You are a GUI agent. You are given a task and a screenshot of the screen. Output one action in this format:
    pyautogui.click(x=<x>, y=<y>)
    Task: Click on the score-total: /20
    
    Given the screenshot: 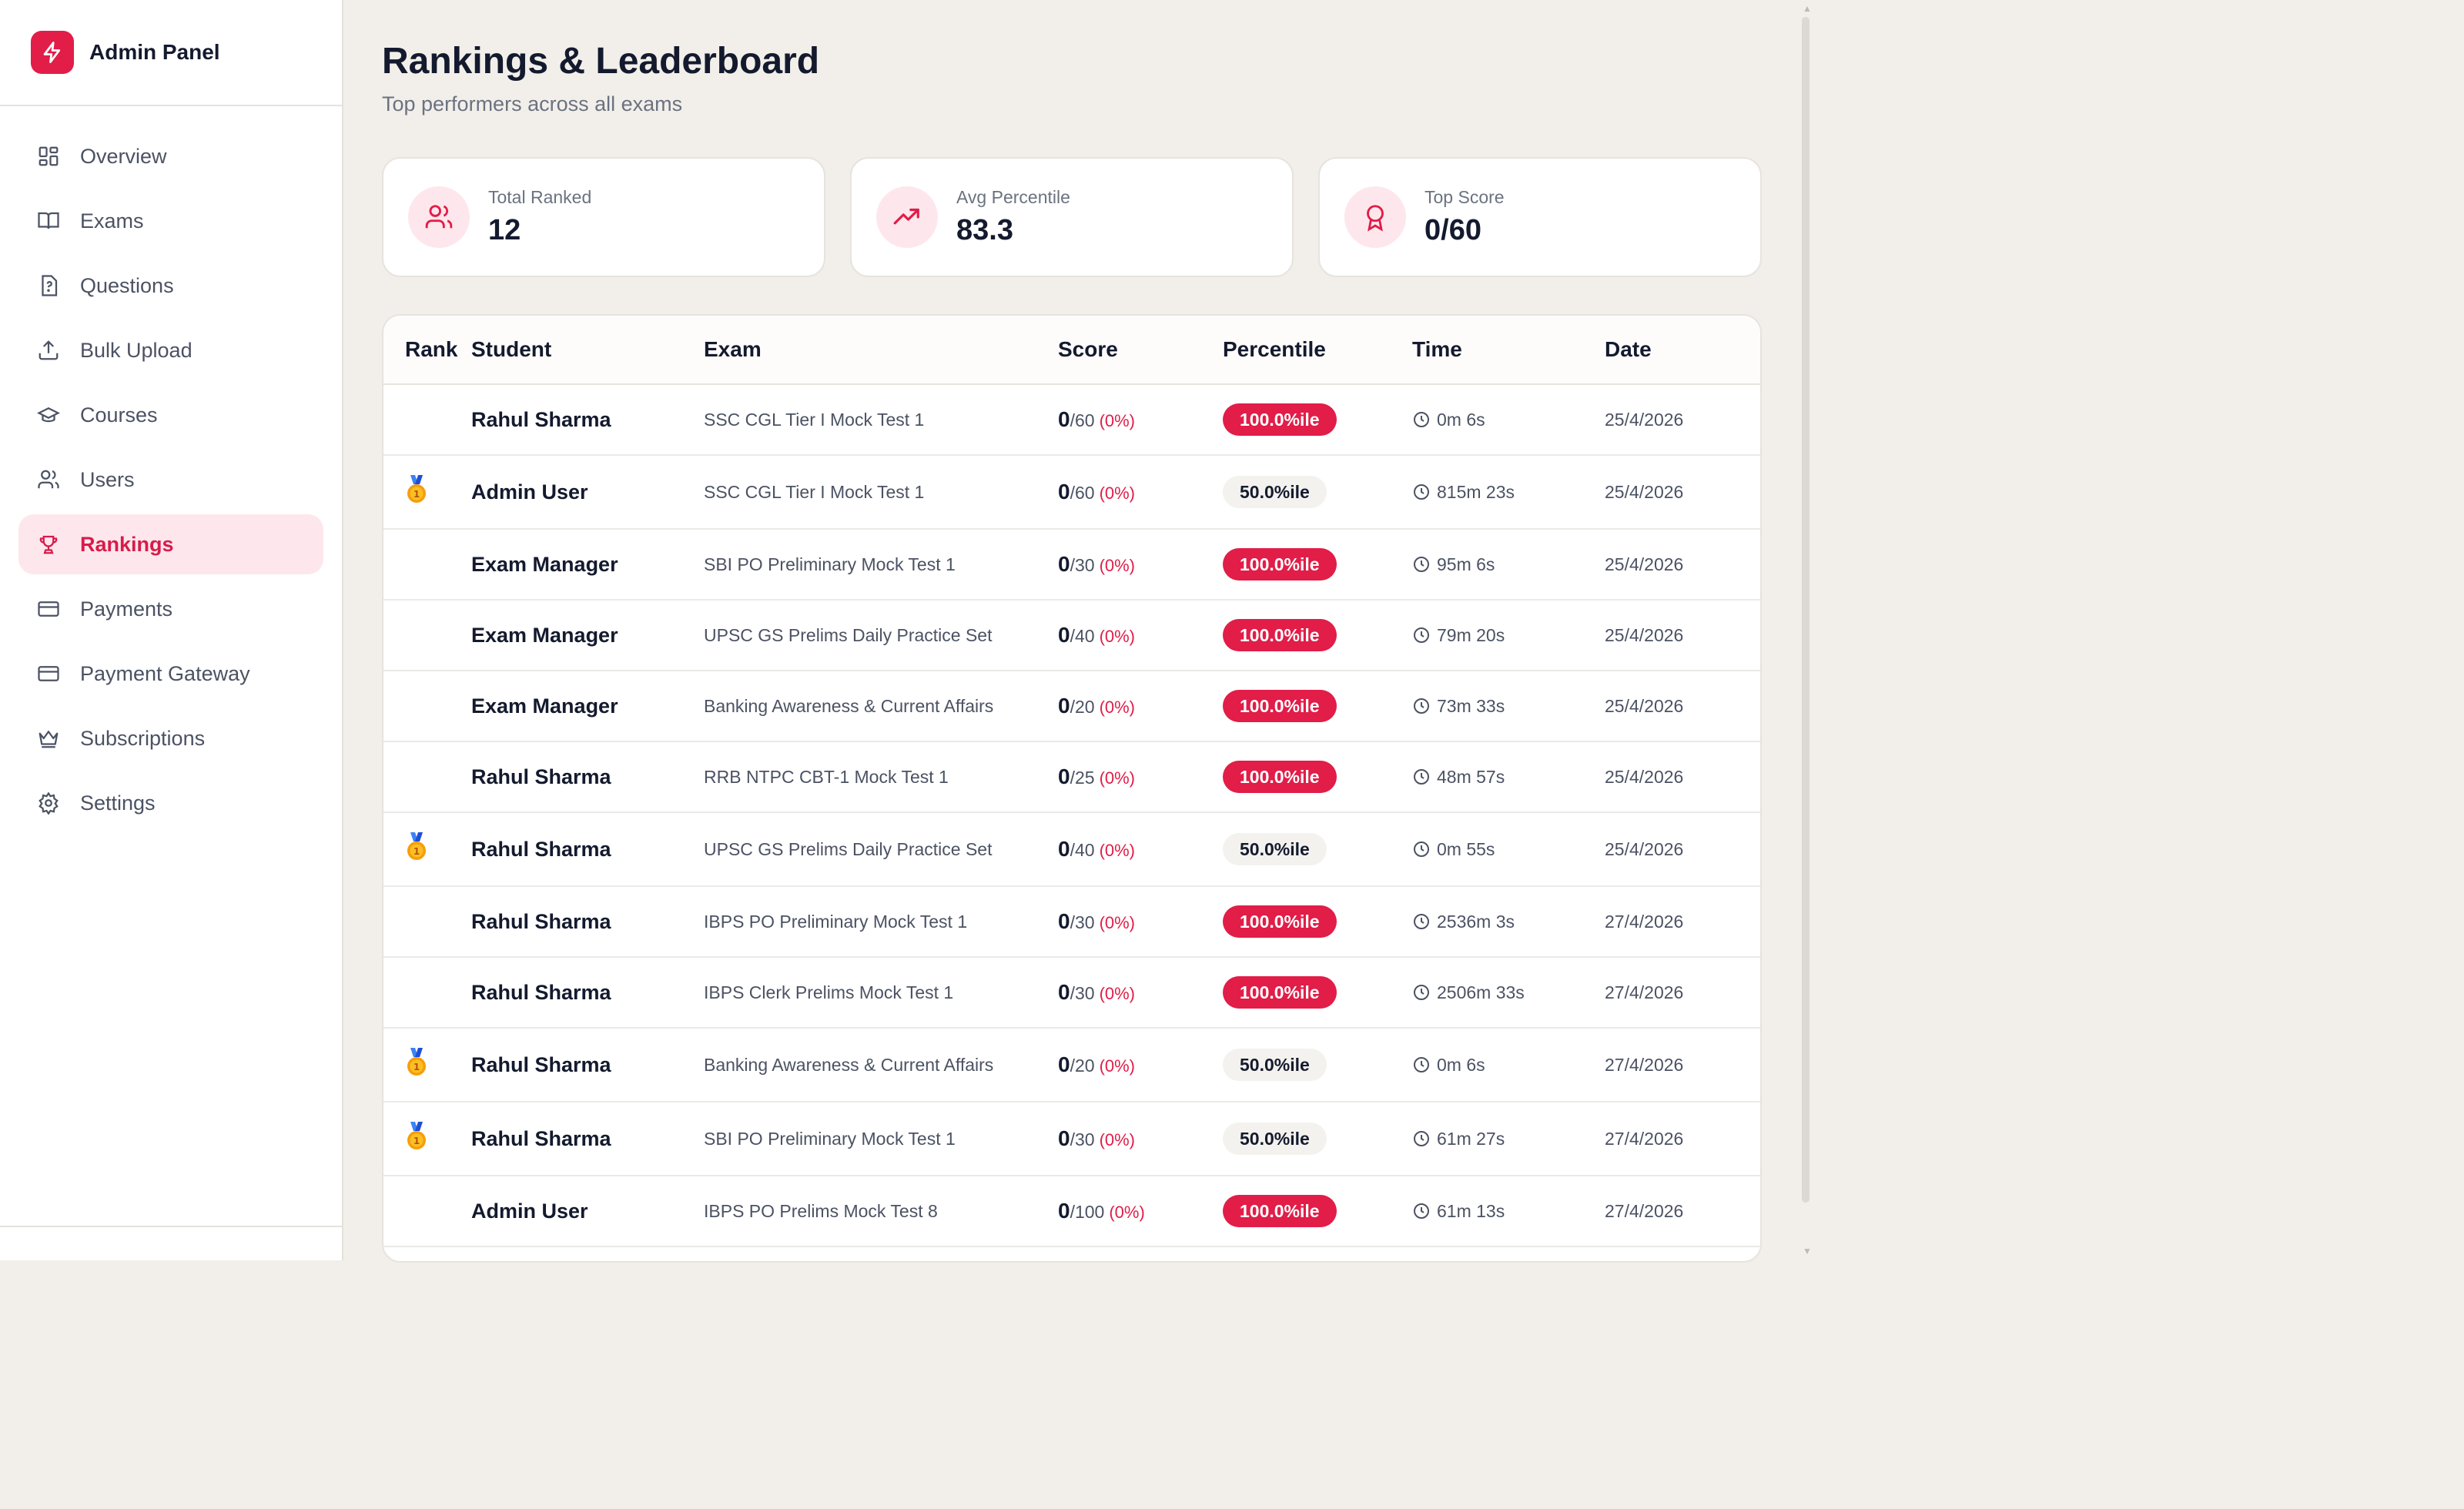 What is the action you would take?
    pyautogui.click(x=1082, y=1066)
    